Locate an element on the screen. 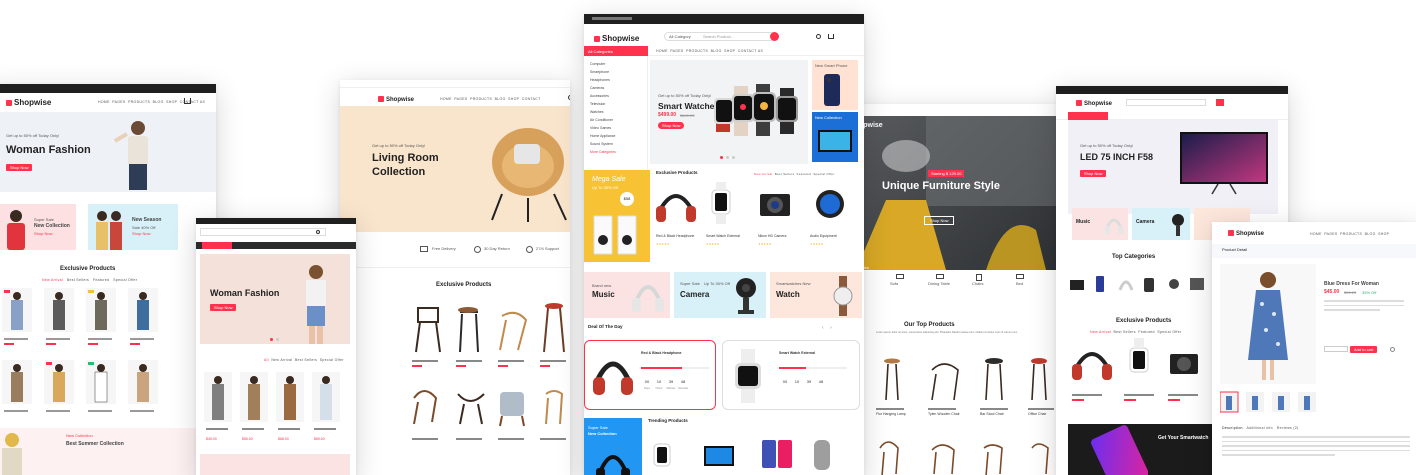 Image resolution: width=1416 pixels, height=475 pixels. trending-grid is located at coordinates (755, 453).